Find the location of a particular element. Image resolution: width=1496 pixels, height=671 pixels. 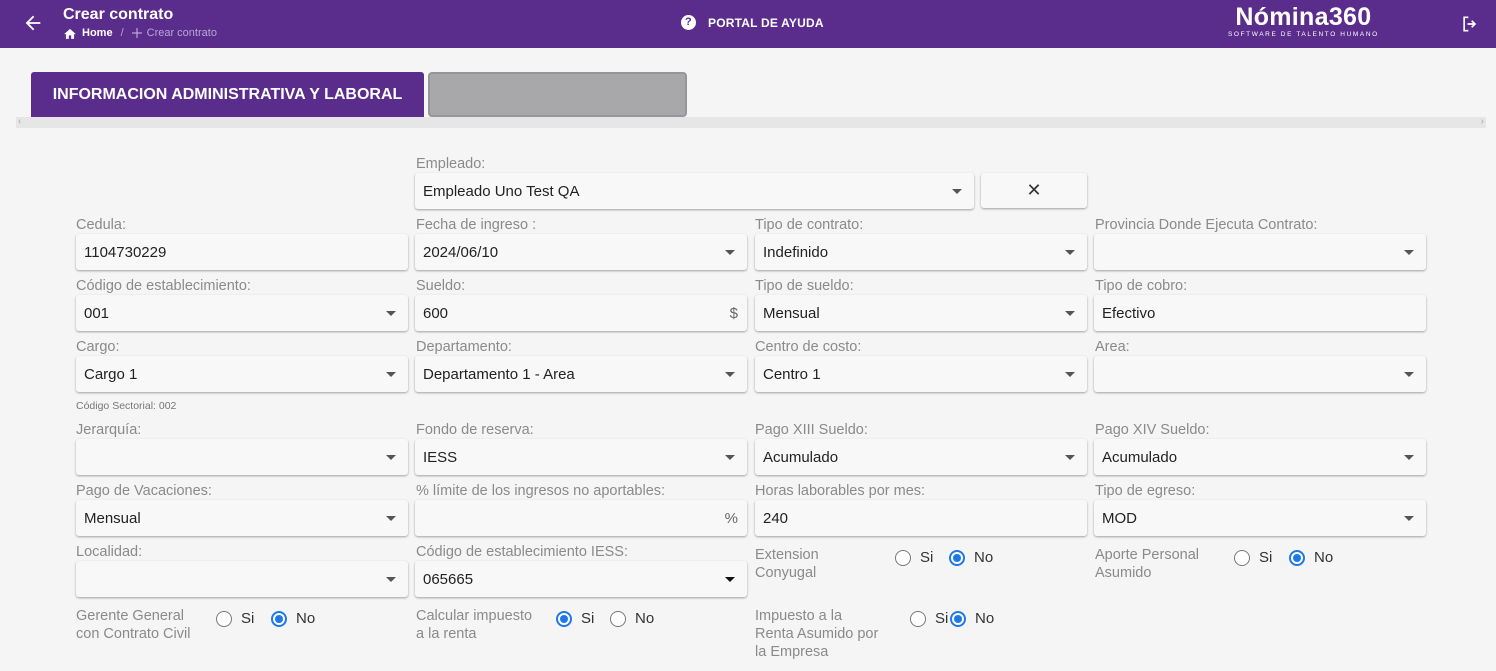

tipo-contrato-value: Indefinido is located at coordinates (796, 252).